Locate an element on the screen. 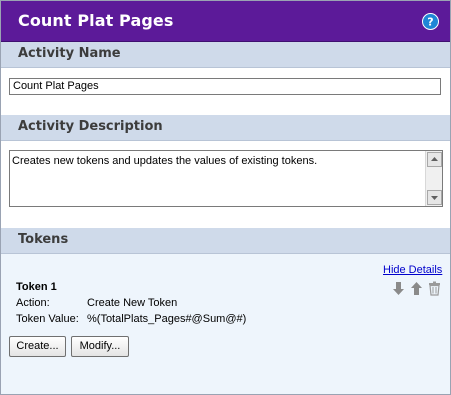 The image size is (451, 395). token-title: Token 1 is located at coordinates (36, 287).